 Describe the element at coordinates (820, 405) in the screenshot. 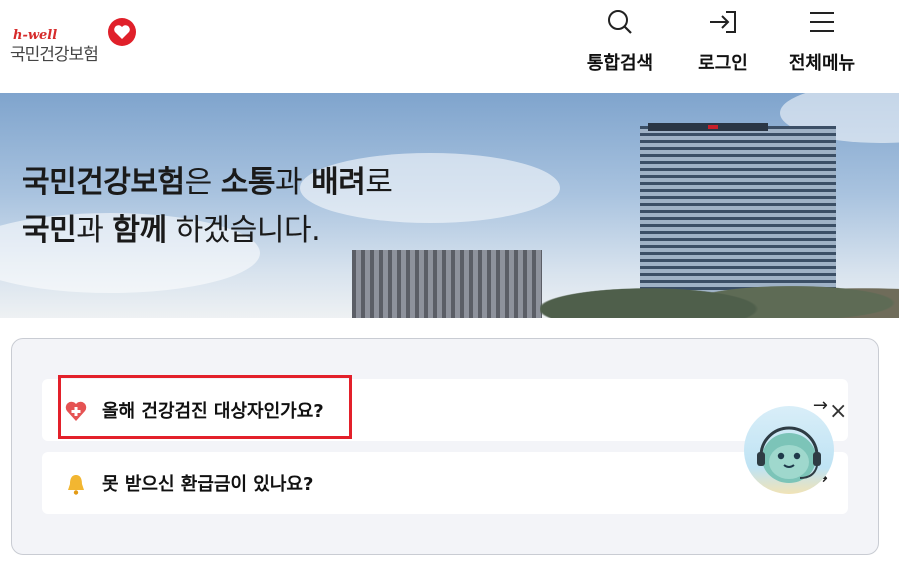

I see `arrow-right-icon: →` at that location.